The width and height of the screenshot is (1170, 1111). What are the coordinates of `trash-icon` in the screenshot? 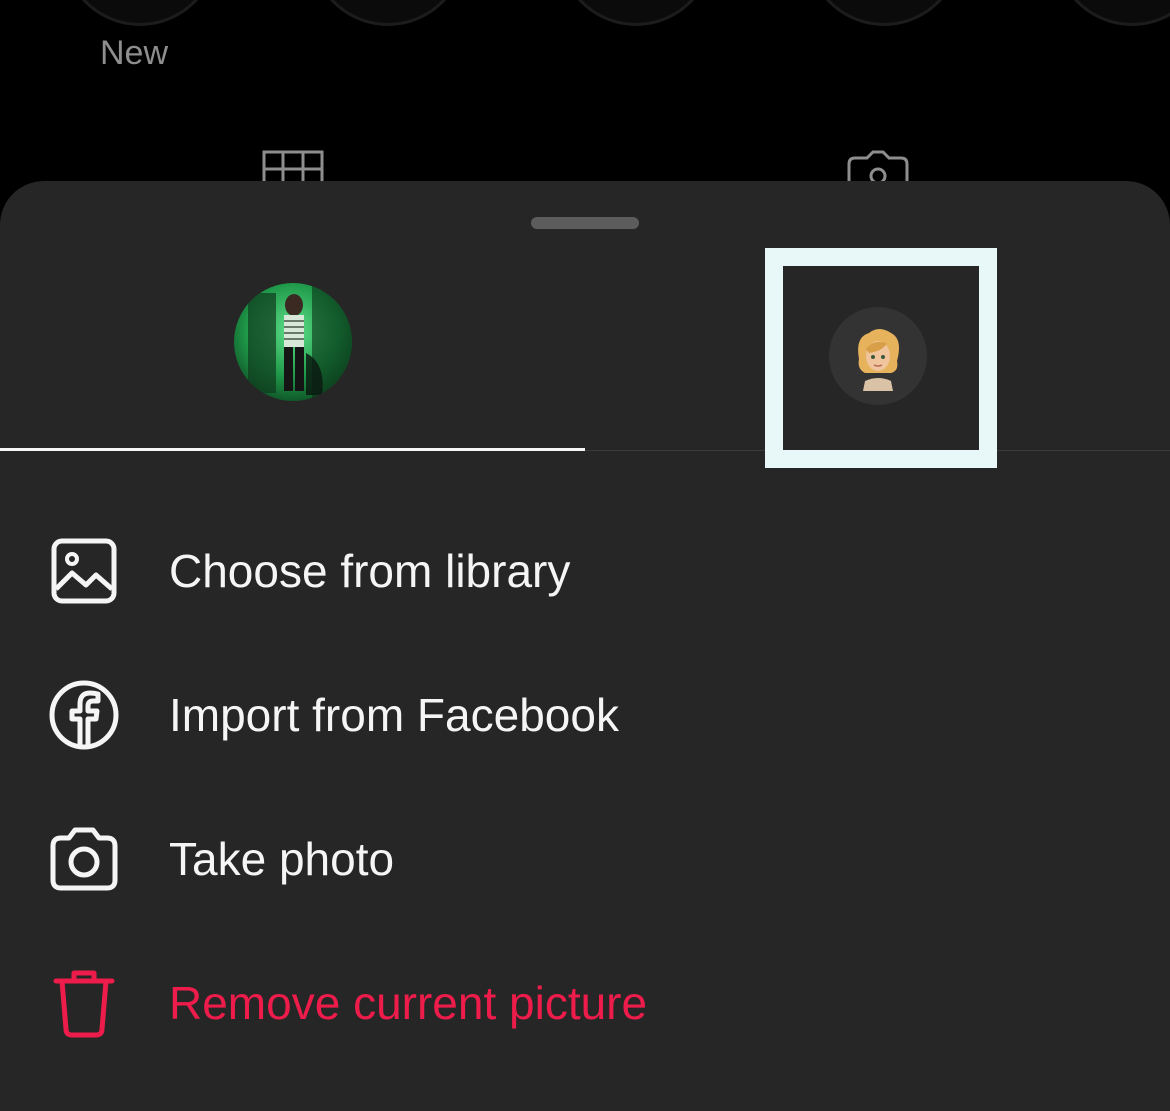 It's located at (84, 1003).